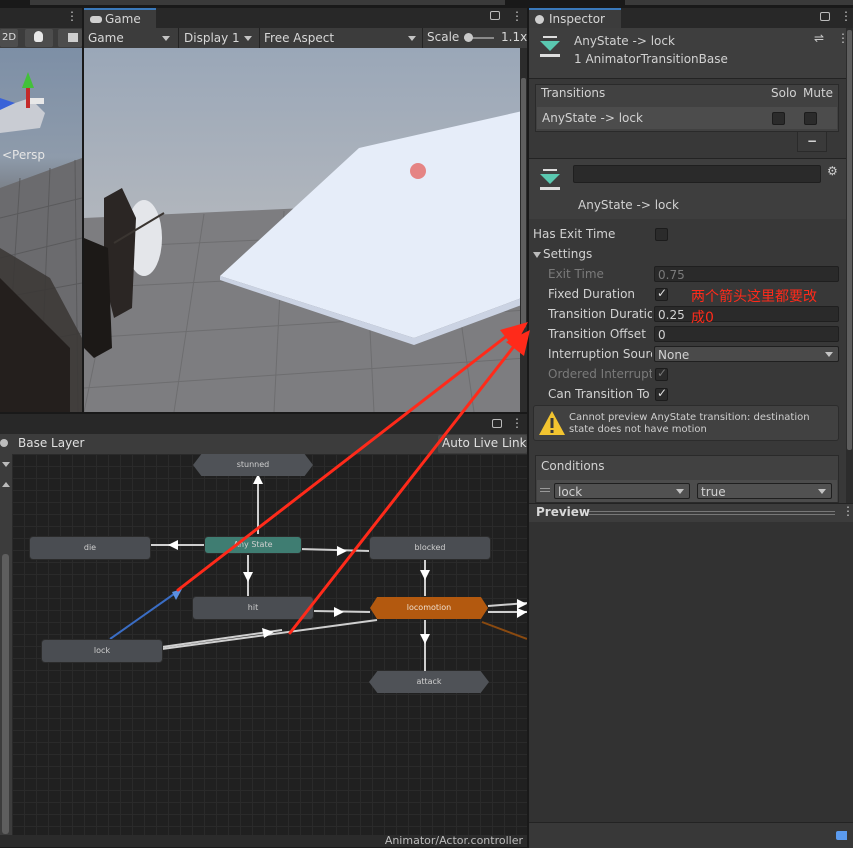  Describe the element at coordinates (212, 38) in the screenshot. I see `display-value: Display 1` at that location.